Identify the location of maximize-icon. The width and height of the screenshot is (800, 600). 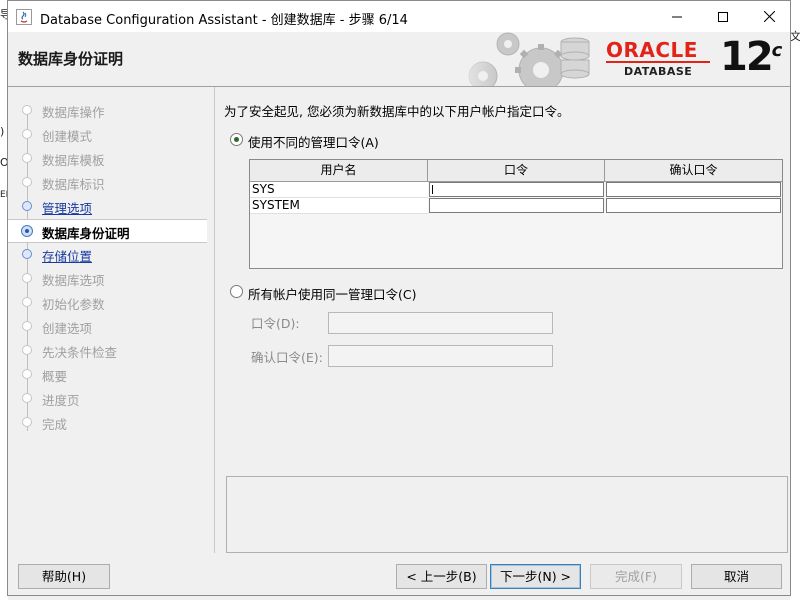
(723, 16).